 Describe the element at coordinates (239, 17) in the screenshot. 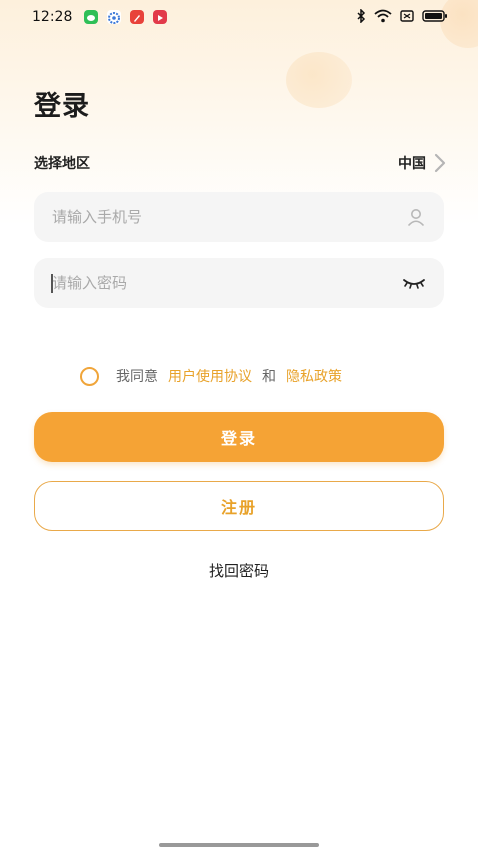

I see `status-bar: 12:28` at that location.